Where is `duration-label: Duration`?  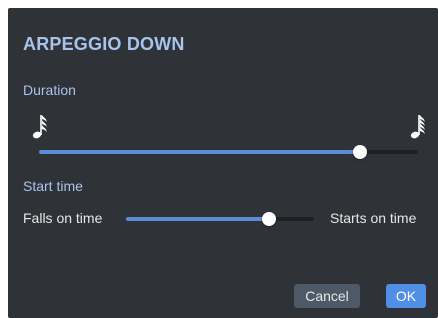
duration-label: Duration is located at coordinates (49, 90).